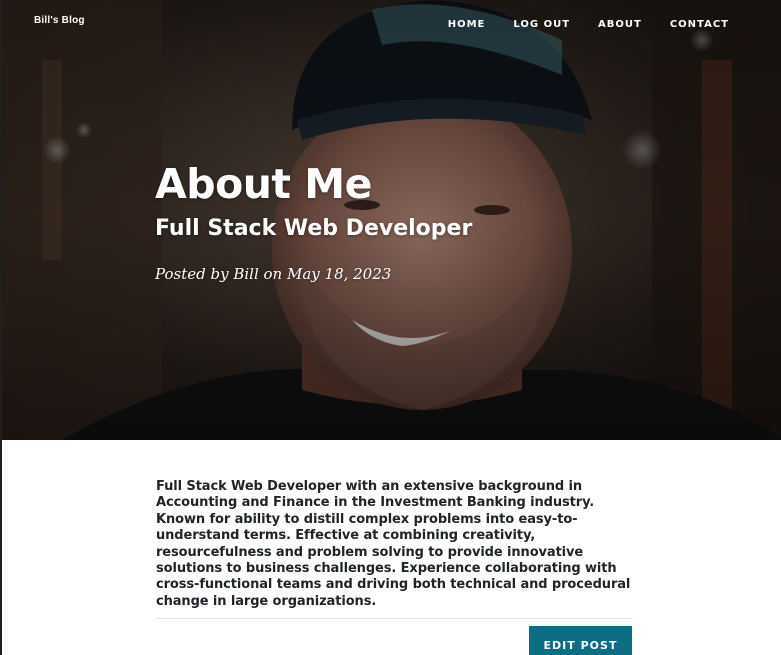 This screenshot has width=781, height=655. I want to click on page-subtitle: Full Stack Web Developer, so click(314, 228).